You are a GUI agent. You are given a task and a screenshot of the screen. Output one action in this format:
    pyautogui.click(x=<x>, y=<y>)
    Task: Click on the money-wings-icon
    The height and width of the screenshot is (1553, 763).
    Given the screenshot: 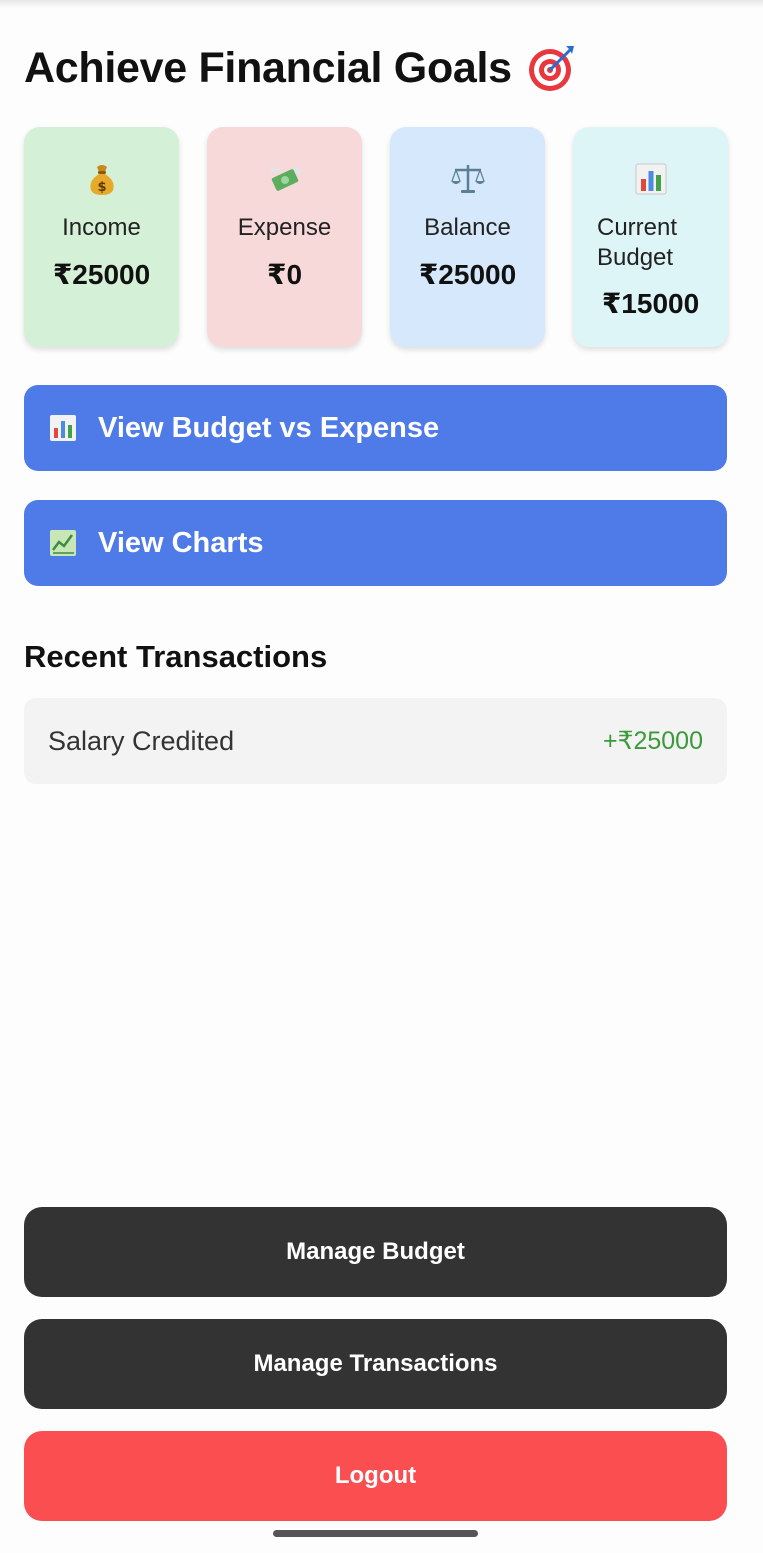 What is the action you would take?
    pyautogui.click(x=284, y=179)
    